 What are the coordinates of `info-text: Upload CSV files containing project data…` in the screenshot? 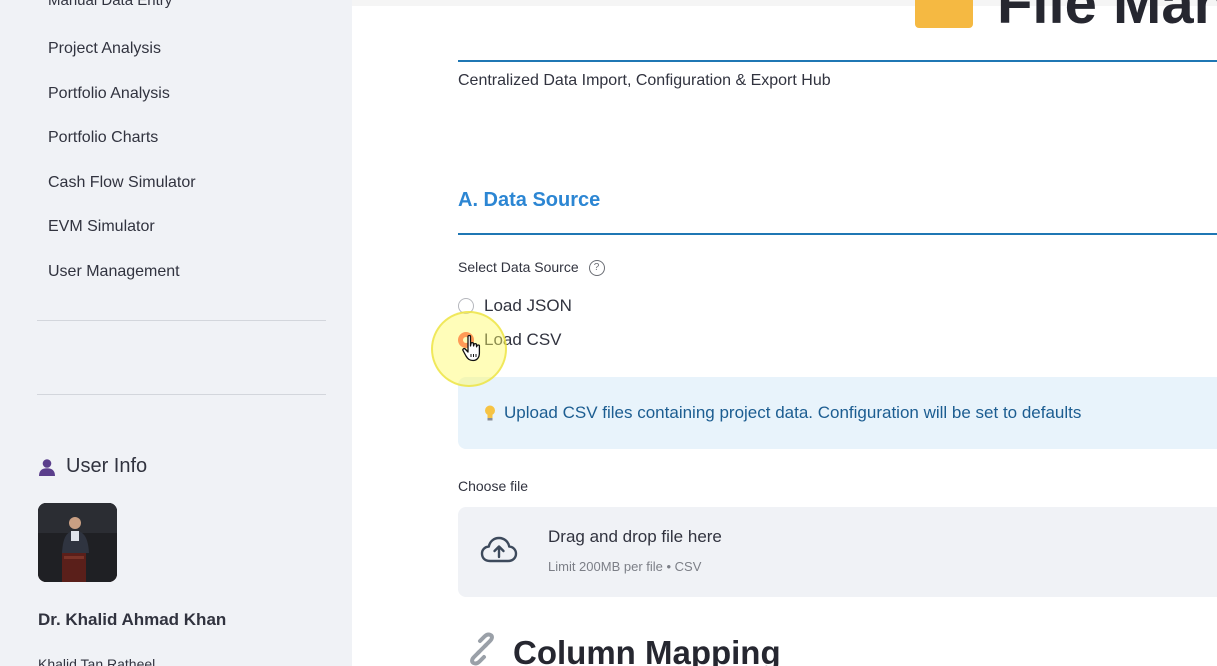 It's located at (793, 412).